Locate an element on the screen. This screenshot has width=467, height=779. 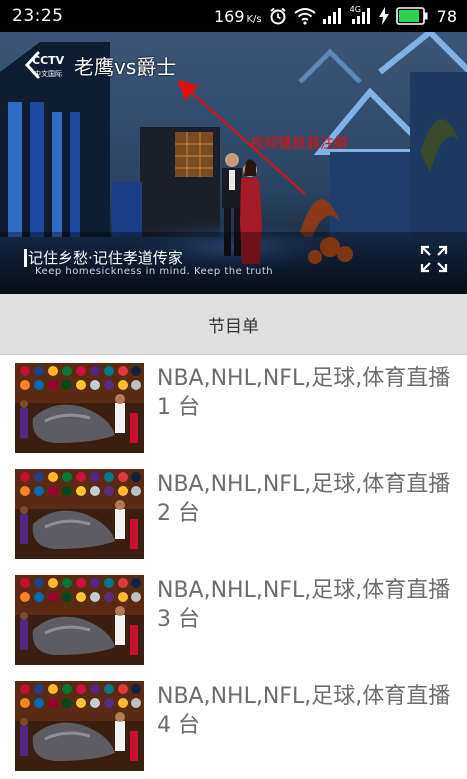
charging-icon is located at coordinates (383, 16).